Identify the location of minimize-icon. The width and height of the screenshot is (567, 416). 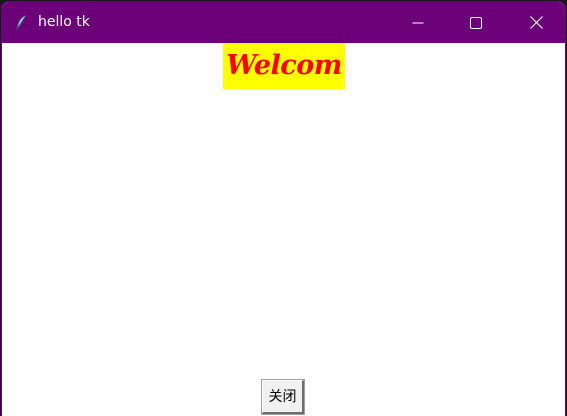
(418, 23).